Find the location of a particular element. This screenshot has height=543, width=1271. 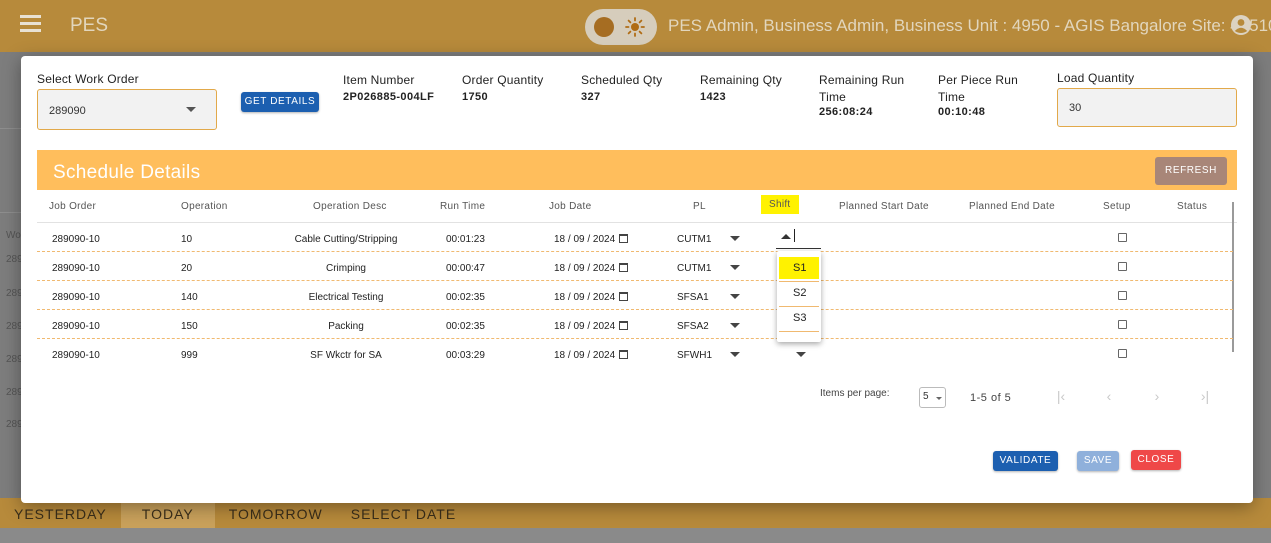

refresh-button: REFRESH is located at coordinates (1191, 171).